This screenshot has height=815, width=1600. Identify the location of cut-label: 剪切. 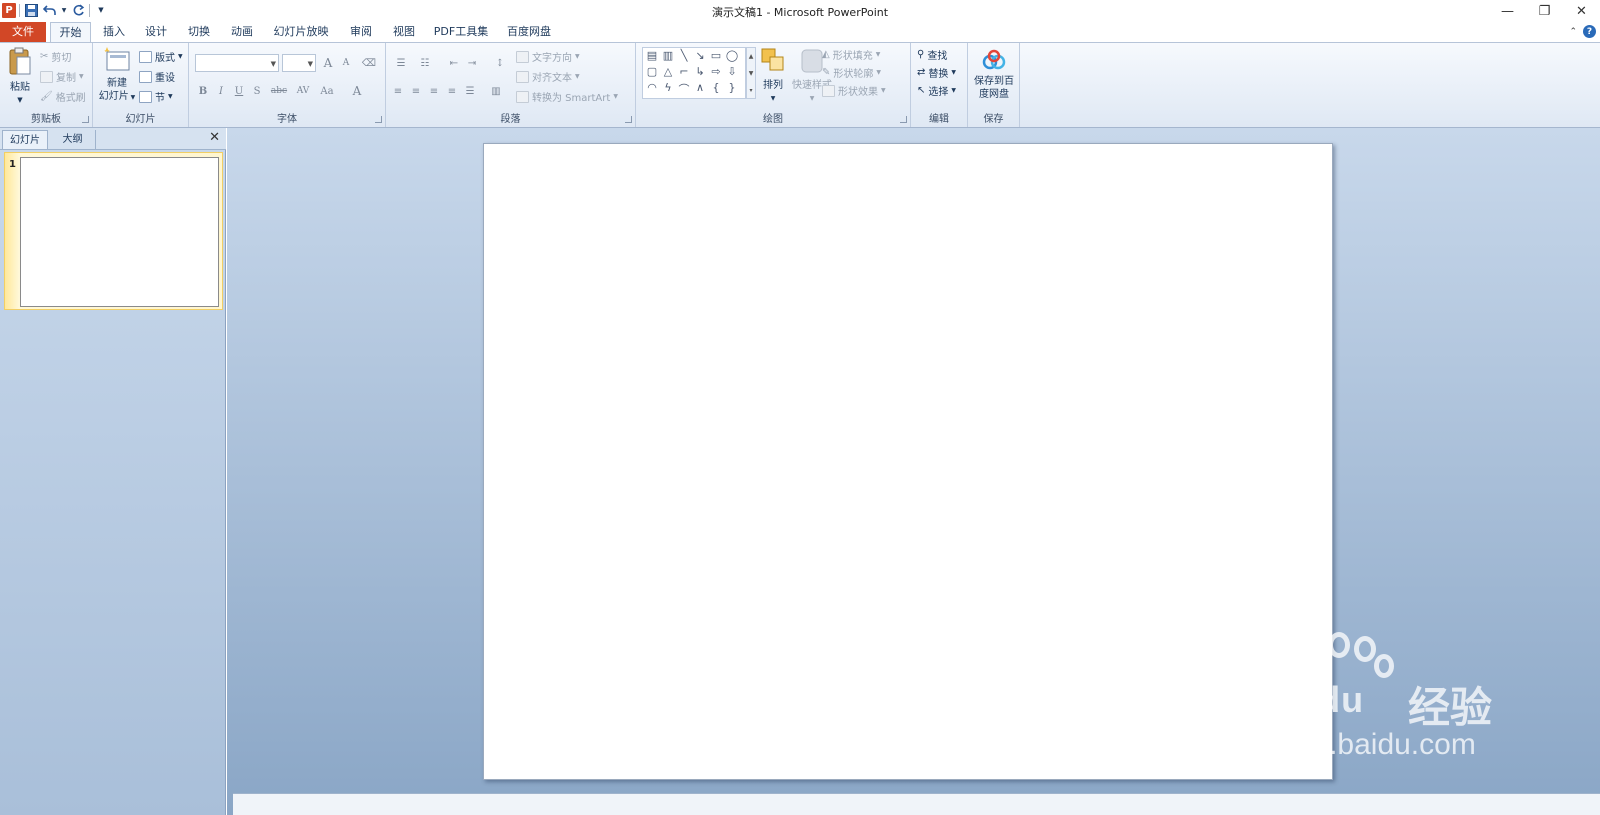
(61, 58).